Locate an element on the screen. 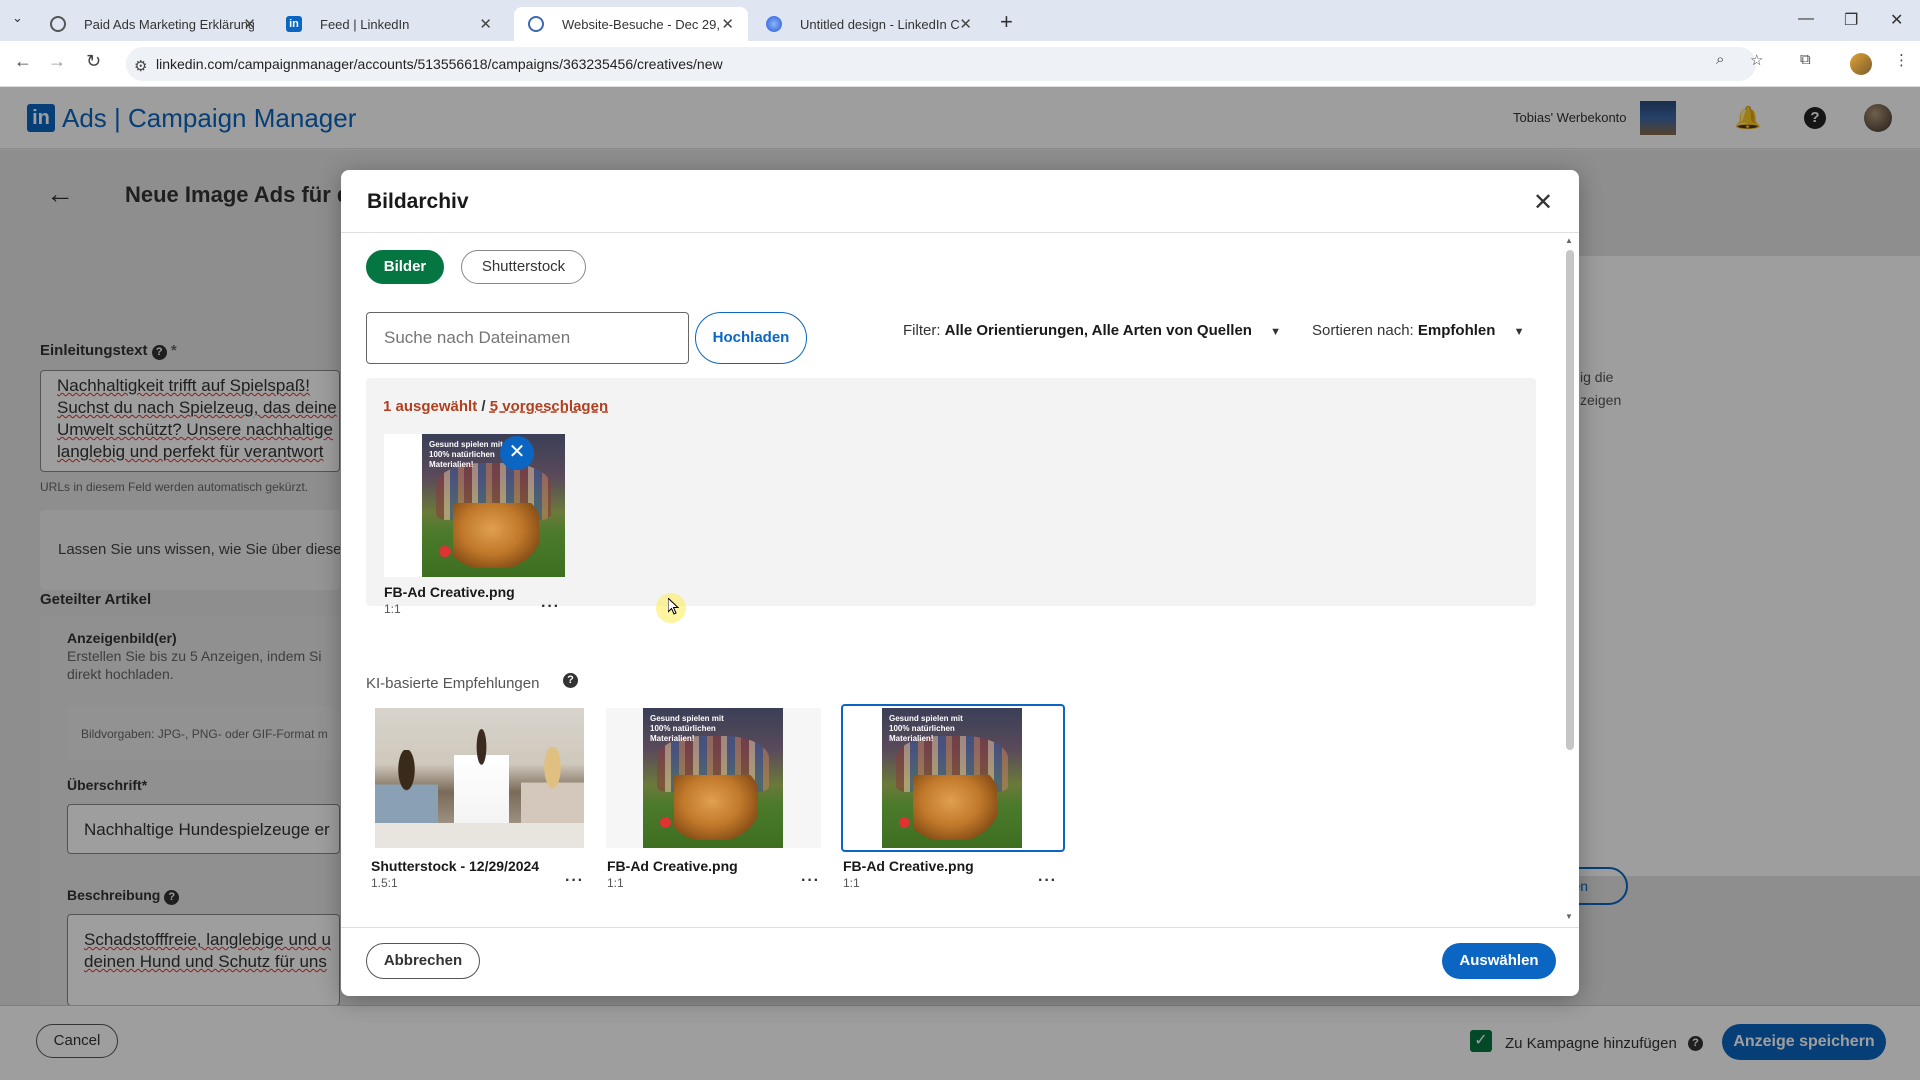 The image size is (1920, 1080). scroll-up-icon: ▲ is located at coordinates (1569, 240).